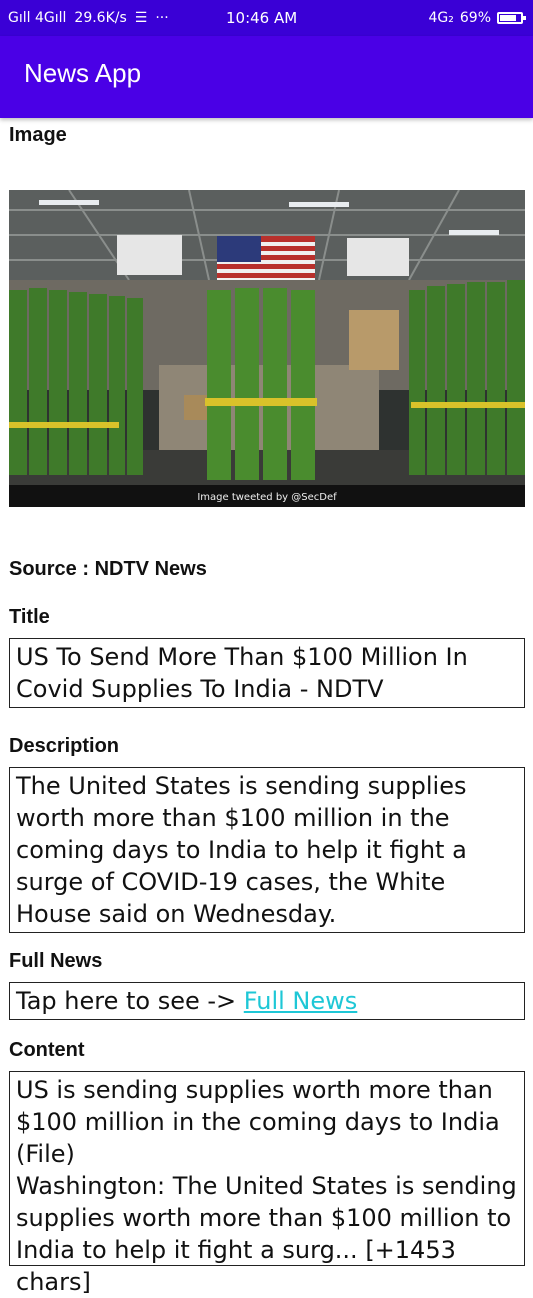 The image size is (533, 1298). What do you see at coordinates (29, 617) in the screenshot?
I see `title-label: Title` at bounding box center [29, 617].